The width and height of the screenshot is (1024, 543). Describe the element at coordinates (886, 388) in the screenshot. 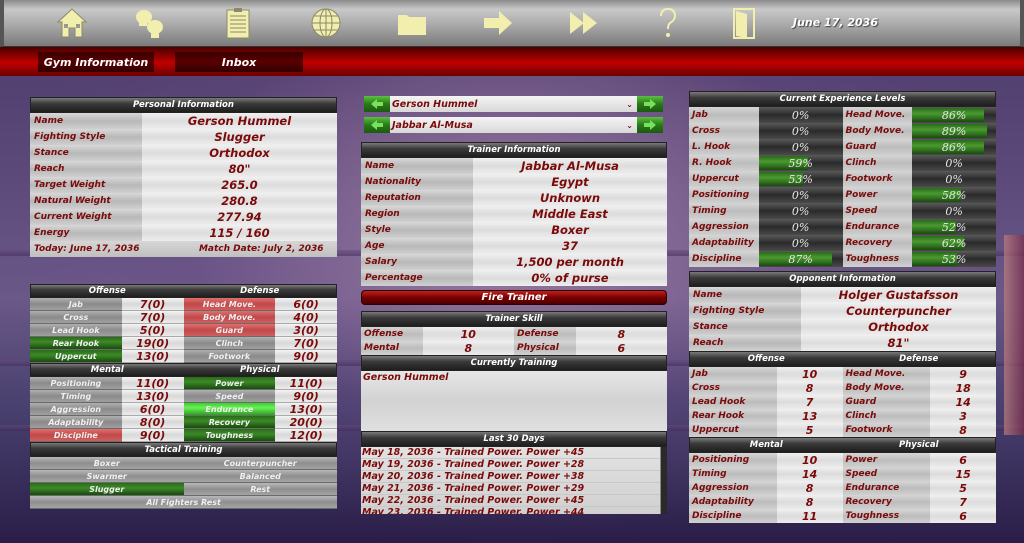

I see `opponent-stat-label: Body Move.` at that location.